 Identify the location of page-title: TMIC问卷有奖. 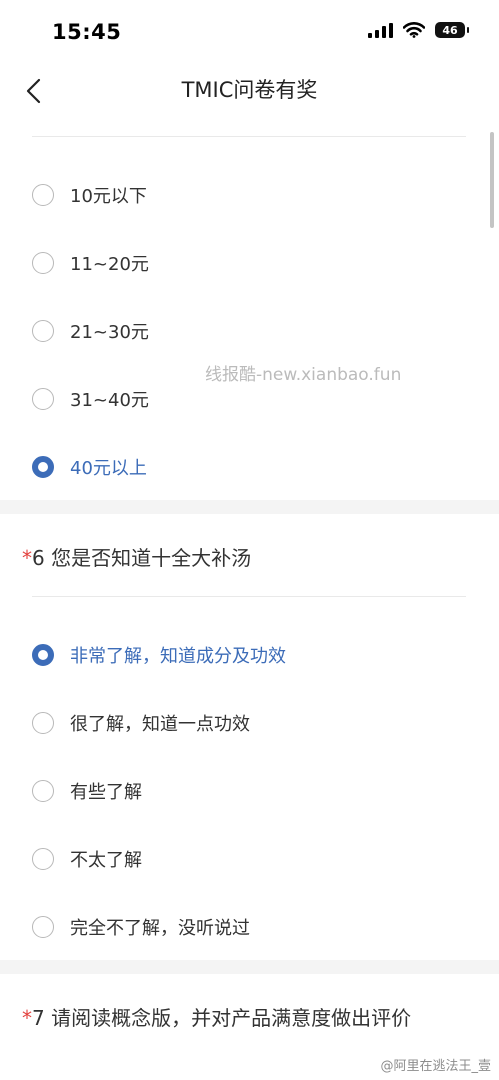
(249, 90).